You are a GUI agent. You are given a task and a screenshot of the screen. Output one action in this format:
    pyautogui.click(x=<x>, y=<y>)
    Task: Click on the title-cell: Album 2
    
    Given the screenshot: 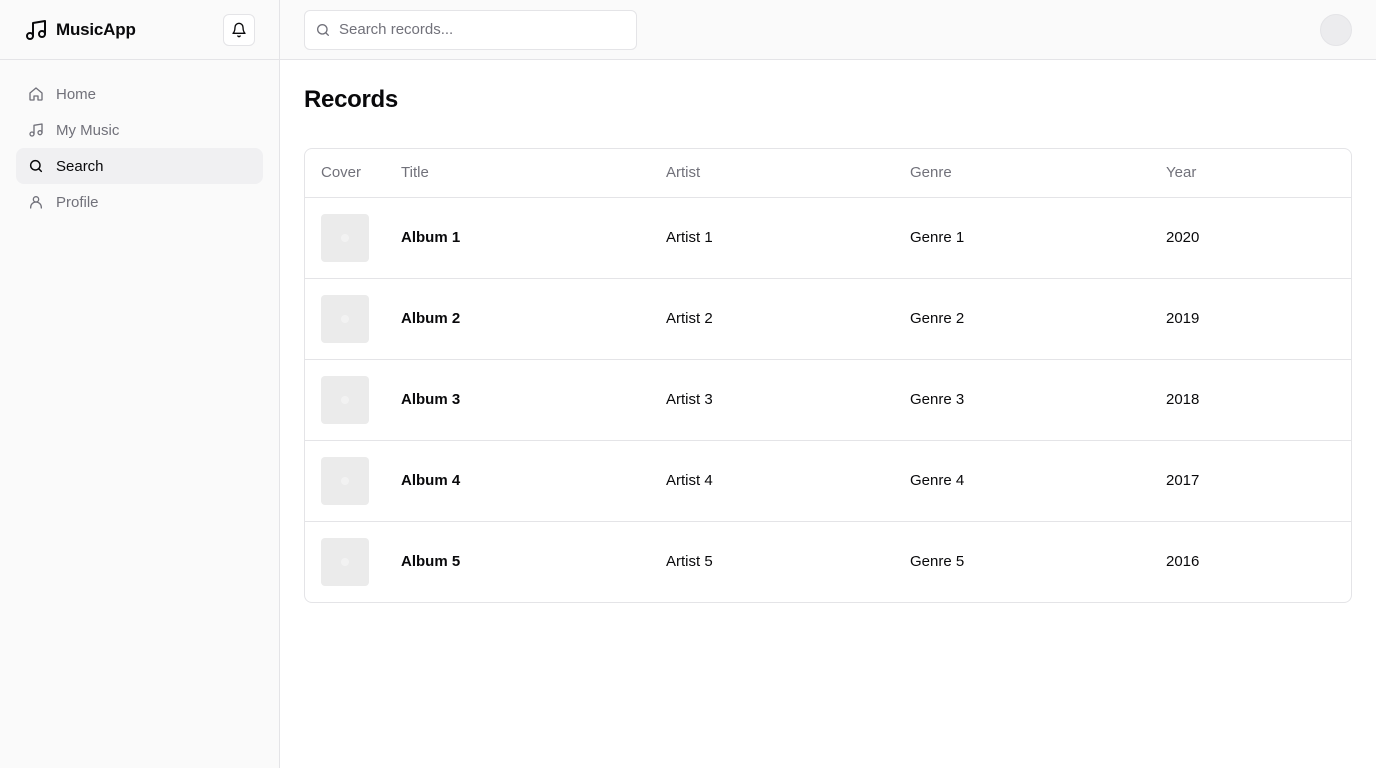 What is the action you would take?
    pyautogui.click(x=517, y=319)
    